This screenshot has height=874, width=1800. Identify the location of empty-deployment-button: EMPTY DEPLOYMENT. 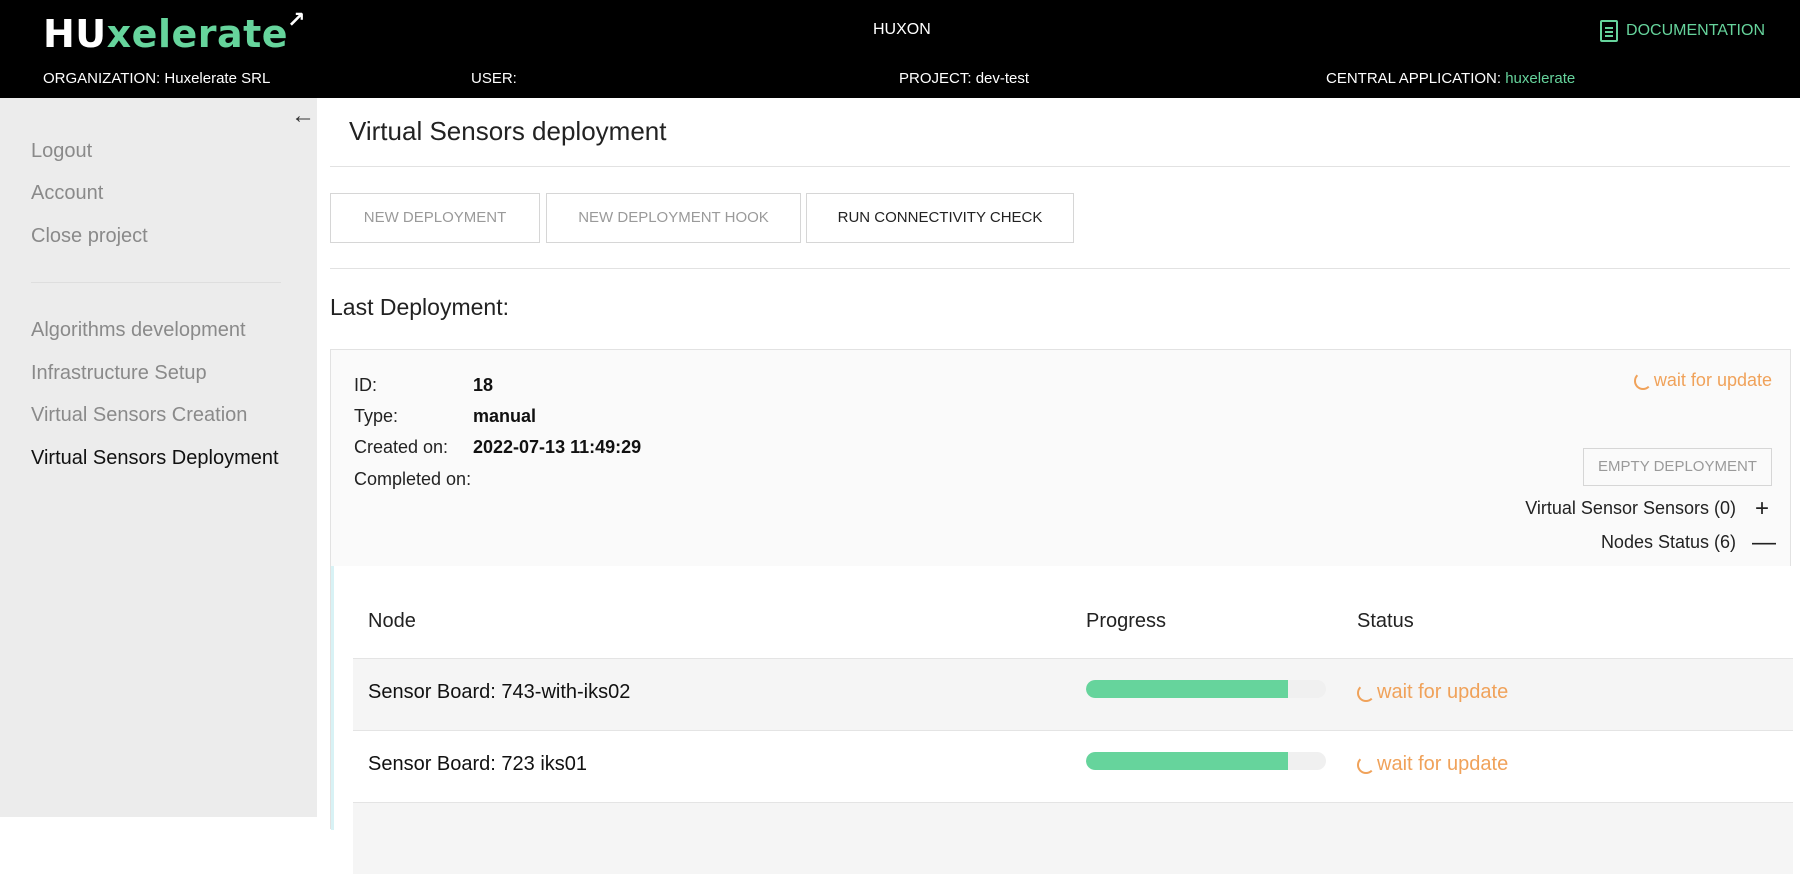
(1677, 467).